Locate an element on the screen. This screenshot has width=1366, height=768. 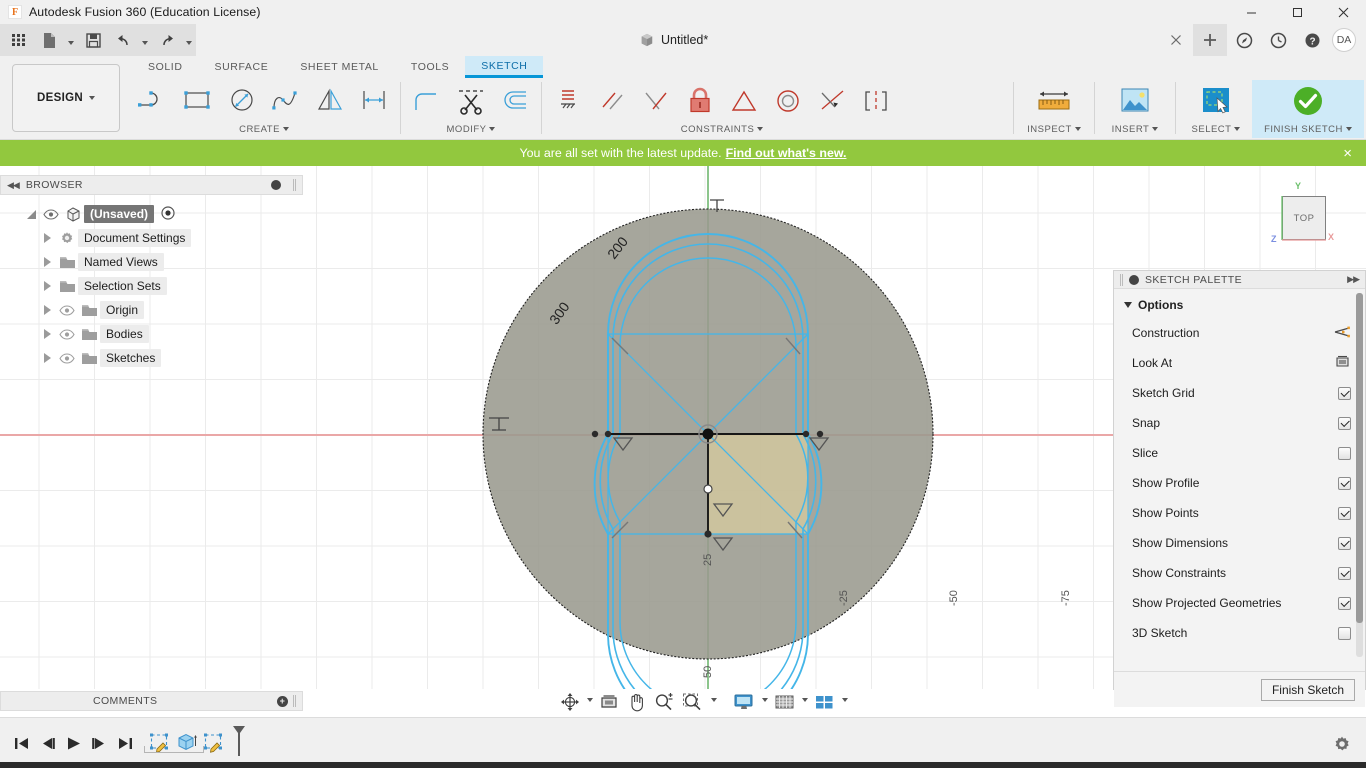
palette-row-show-projected-geometries: Show Projected Geometries is located at coordinates (1239, 603).